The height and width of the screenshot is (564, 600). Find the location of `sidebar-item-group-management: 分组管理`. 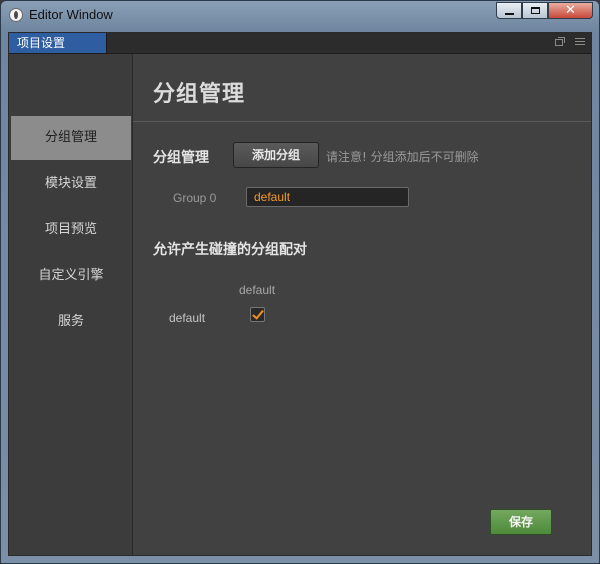

sidebar-item-group-management: 分组管理 is located at coordinates (71, 138).